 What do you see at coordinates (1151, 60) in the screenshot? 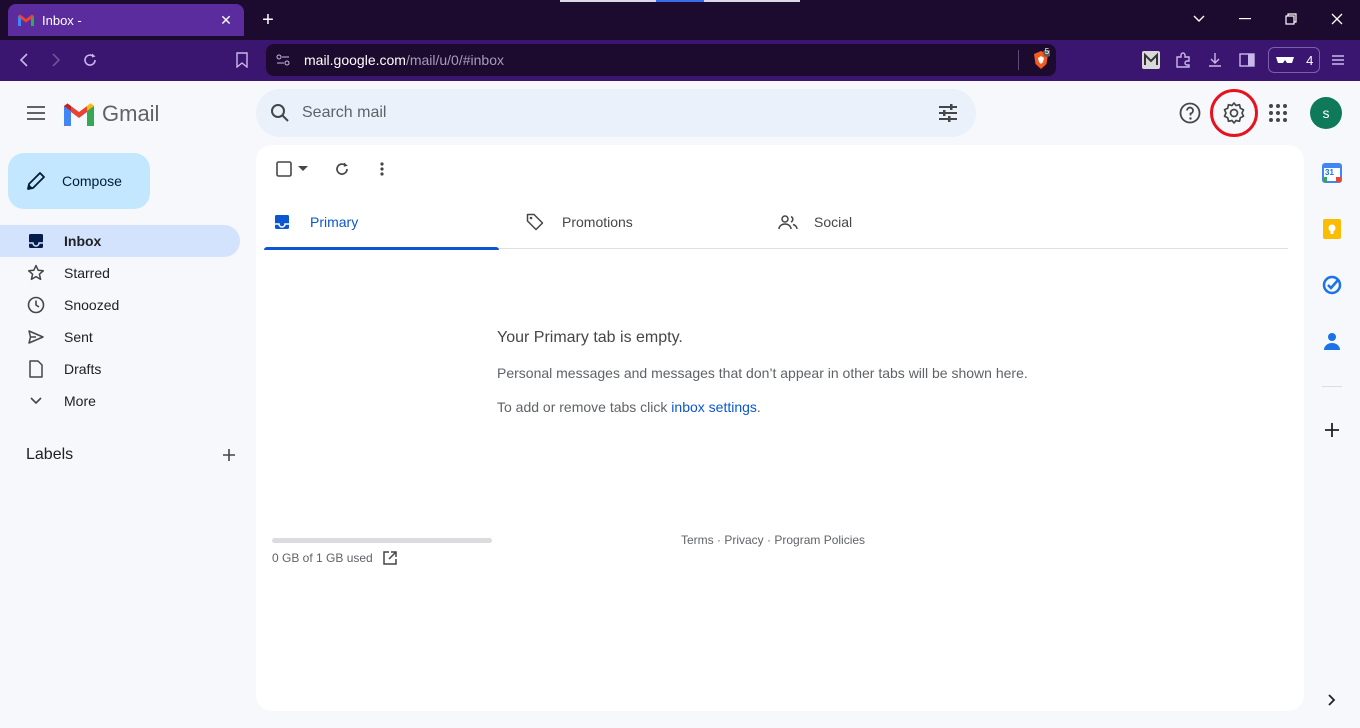
I see `extension-m-icon` at bounding box center [1151, 60].